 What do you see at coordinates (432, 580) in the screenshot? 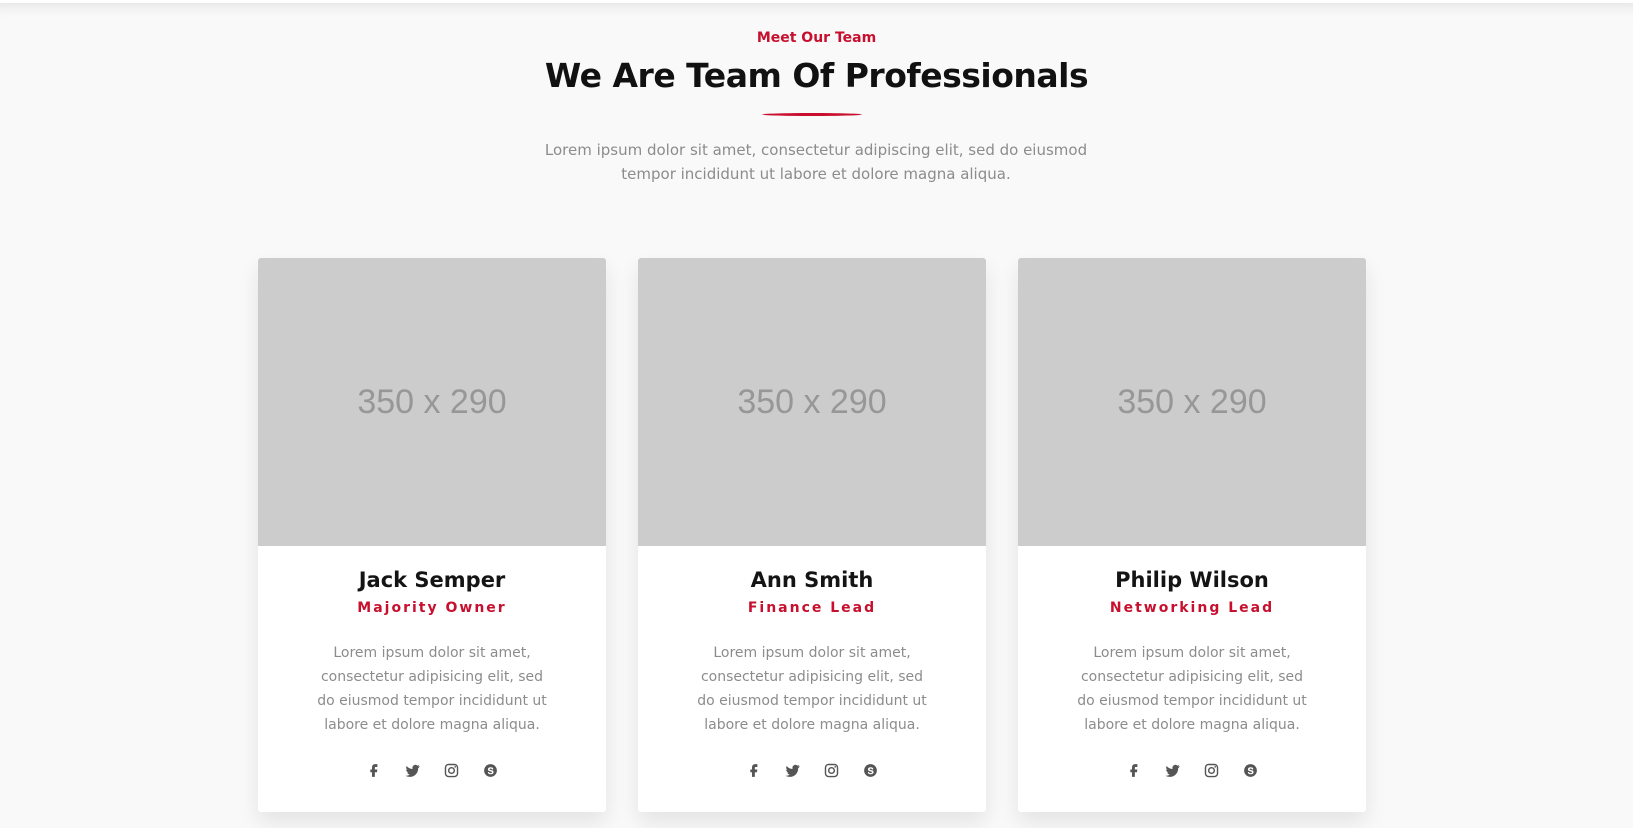
I see `member-name: Jack Semper` at bounding box center [432, 580].